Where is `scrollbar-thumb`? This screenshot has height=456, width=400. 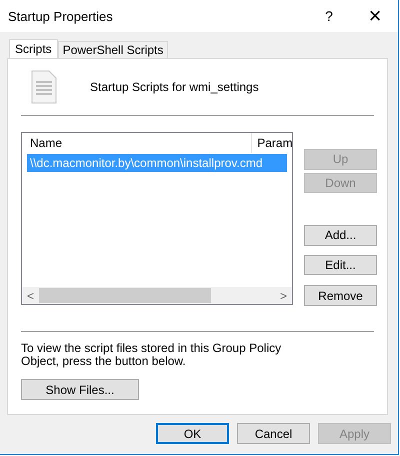 scrollbar-thumb is located at coordinates (125, 295).